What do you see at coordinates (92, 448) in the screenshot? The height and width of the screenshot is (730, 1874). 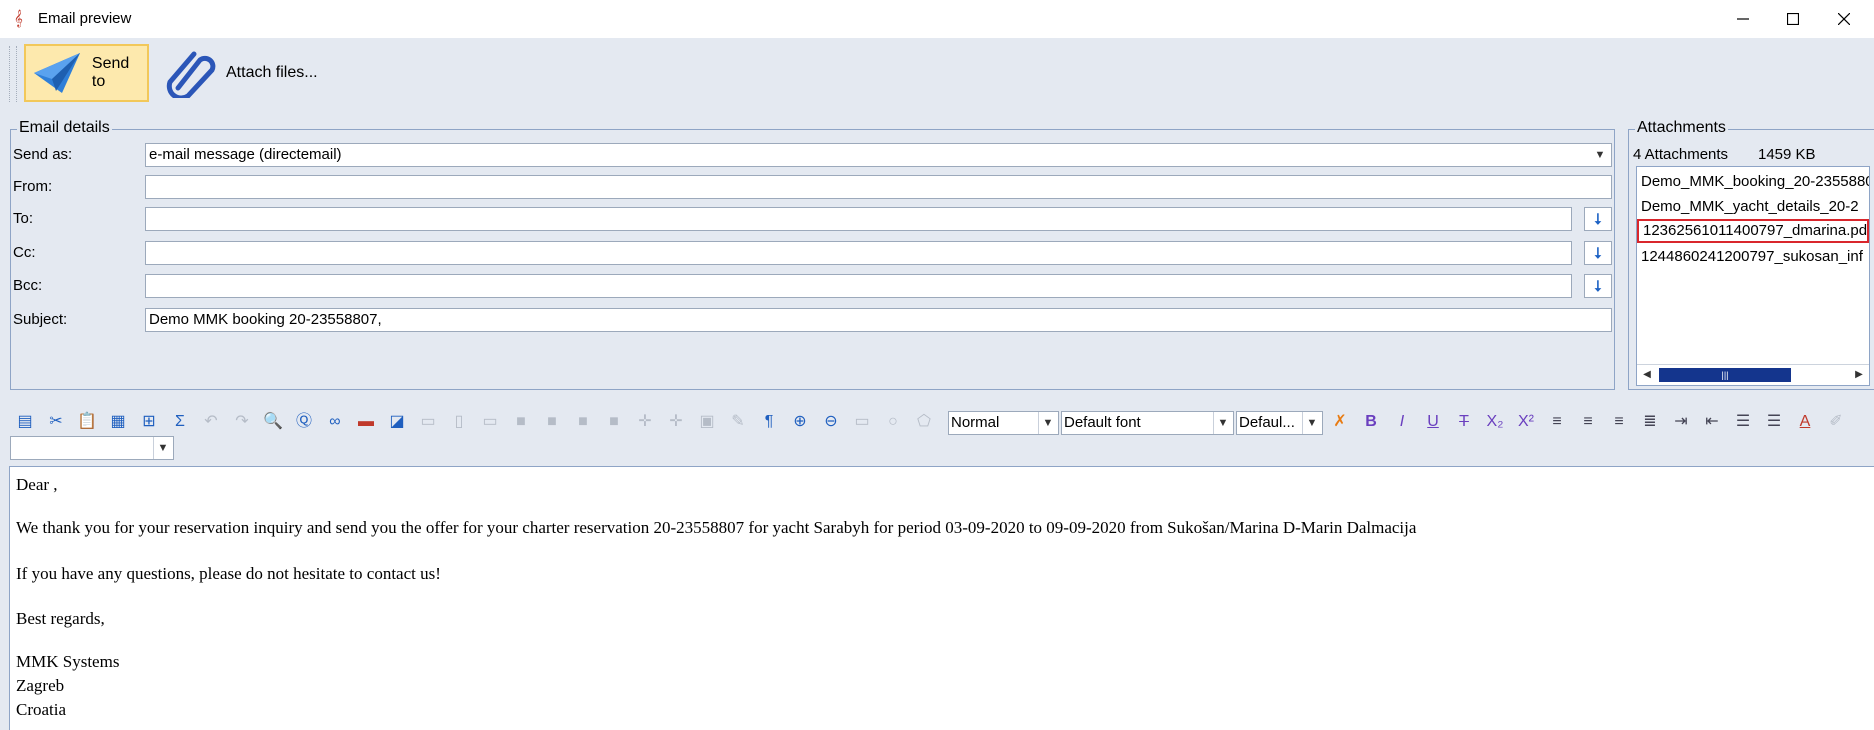 I see `extra-format-select: ▼` at bounding box center [92, 448].